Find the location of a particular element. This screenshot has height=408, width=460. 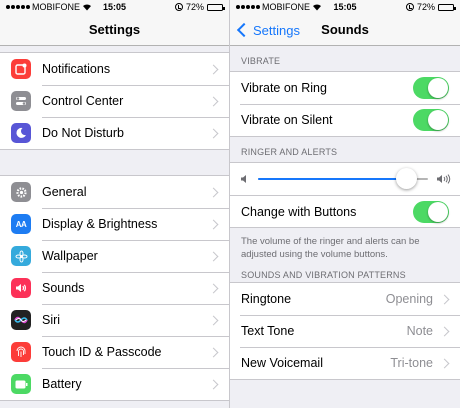

fingerprint-icon is located at coordinates (21, 352).